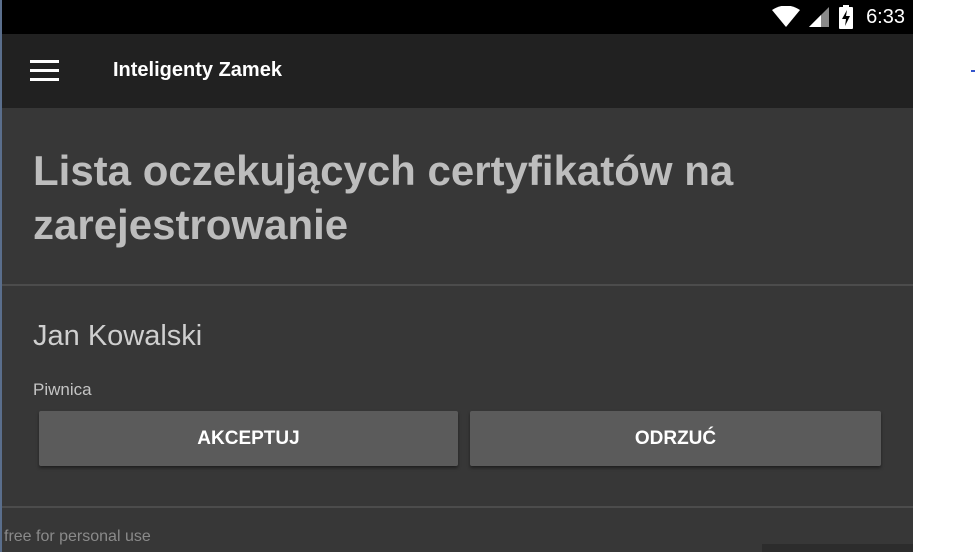 Image resolution: width=975 pixels, height=552 pixels. I want to click on cell-signal-icon, so click(819, 17).